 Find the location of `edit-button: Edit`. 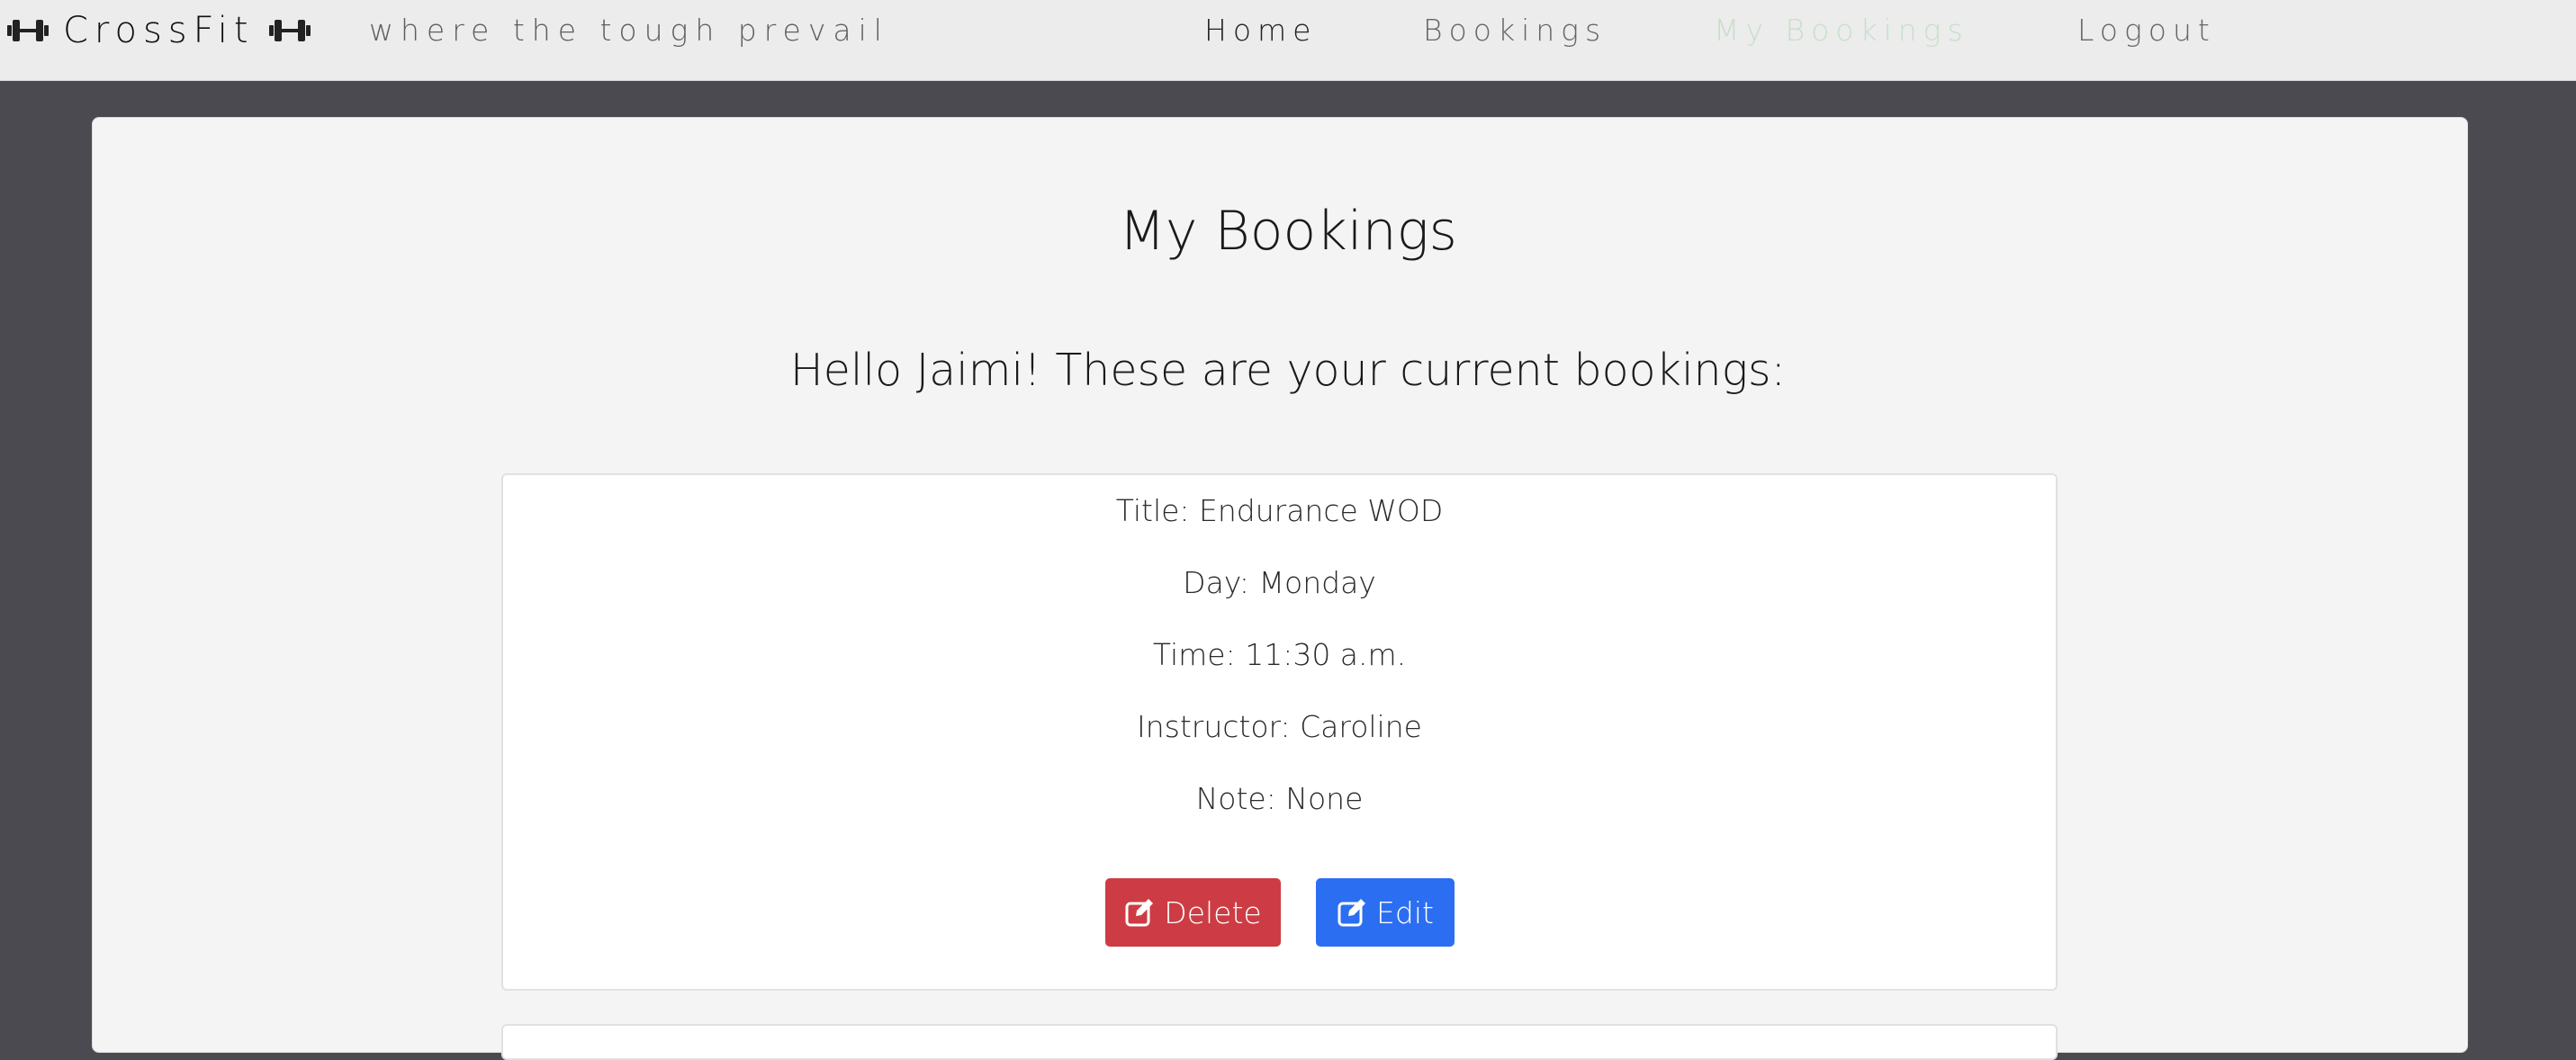

edit-button: Edit is located at coordinates (1385, 913).